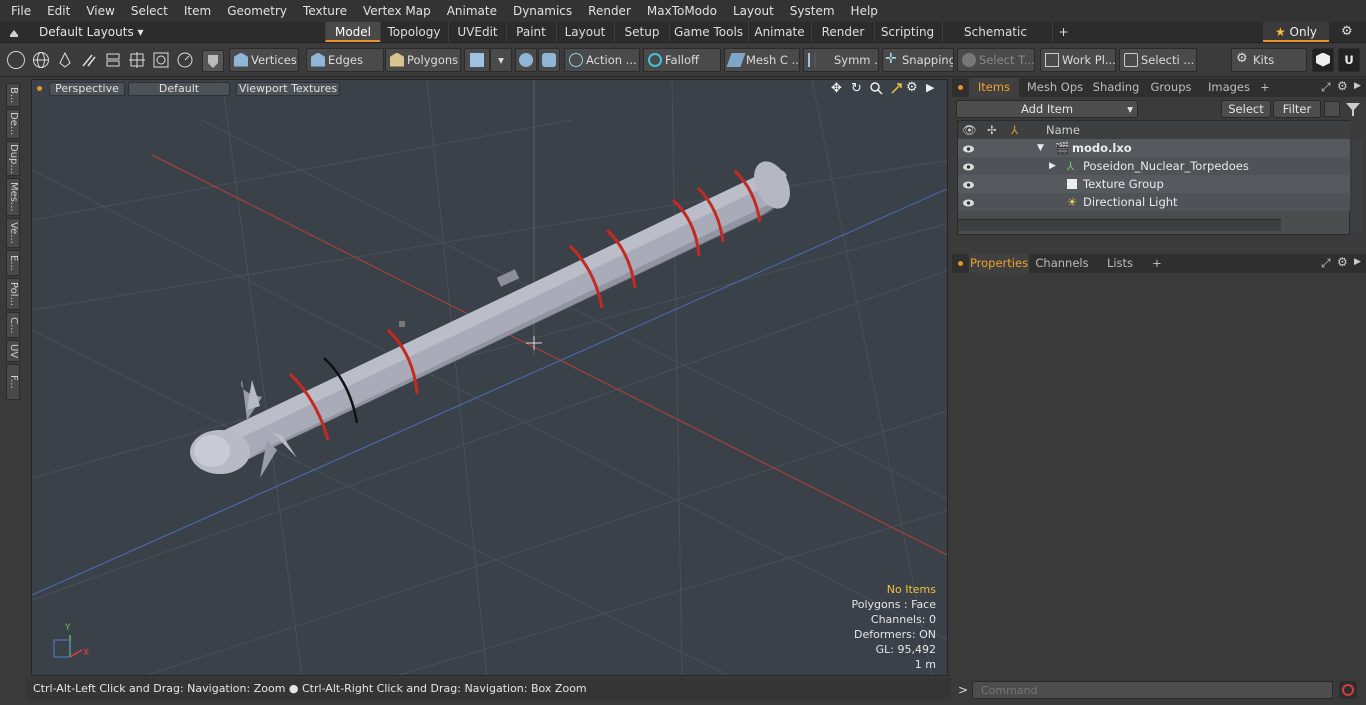 The height and width of the screenshot is (705, 1366). I want to click on unity-button, so click(1323, 60).